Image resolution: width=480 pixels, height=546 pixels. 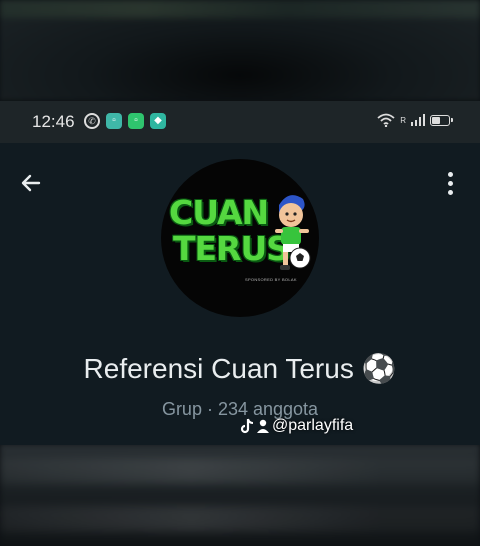 I want to click on avatar-logo-text: CUAN, so click(x=219, y=212).